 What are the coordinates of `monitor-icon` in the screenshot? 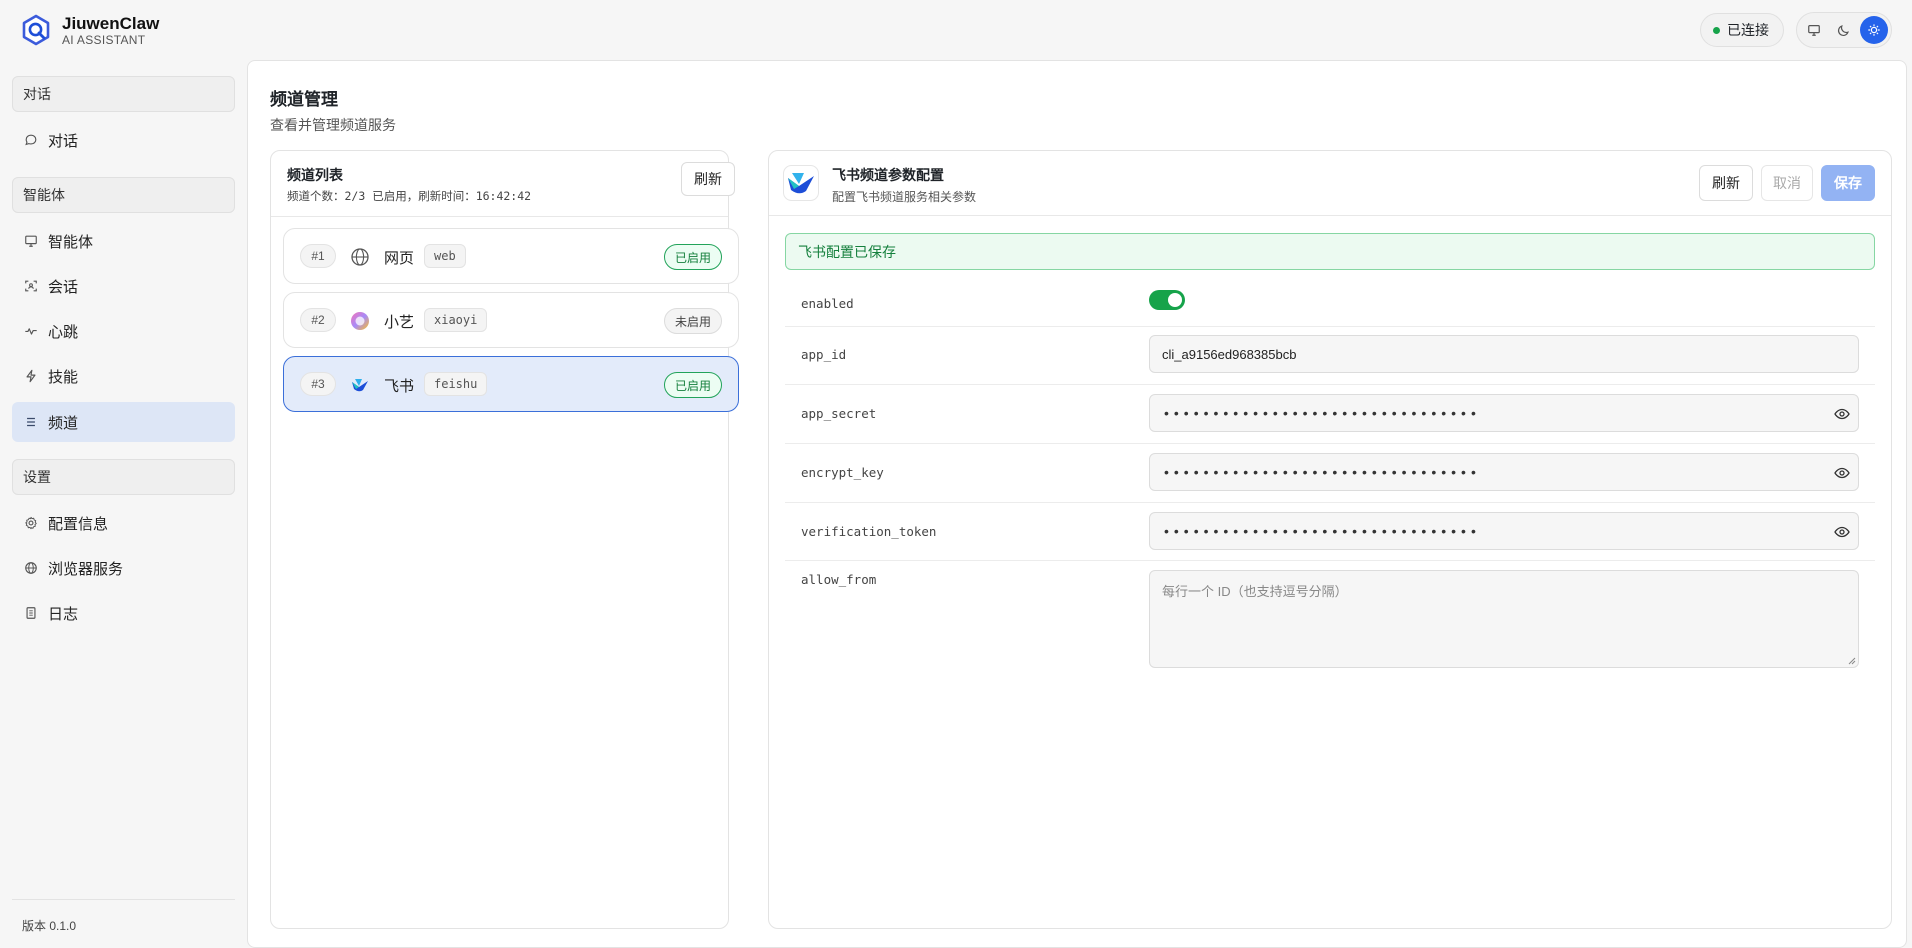 It's located at (31, 241).